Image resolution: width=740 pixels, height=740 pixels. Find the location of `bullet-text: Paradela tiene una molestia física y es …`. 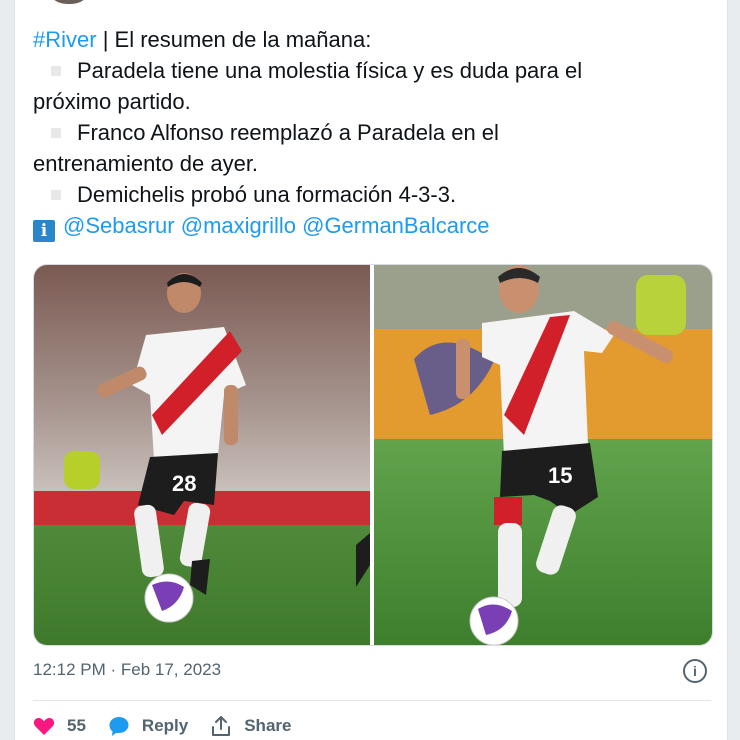

bullet-text: Paradela tiene una molestia física y es … is located at coordinates (330, 70).